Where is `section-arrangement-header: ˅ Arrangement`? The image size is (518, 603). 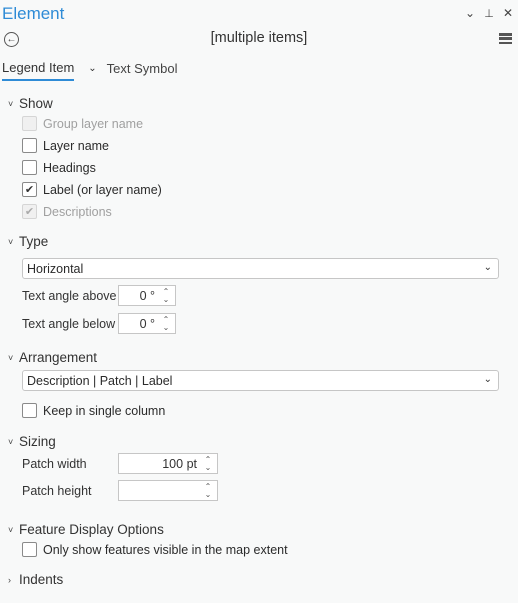
section-arrangement-header: ˅ Arrangement is located at coordinates (52, 357).